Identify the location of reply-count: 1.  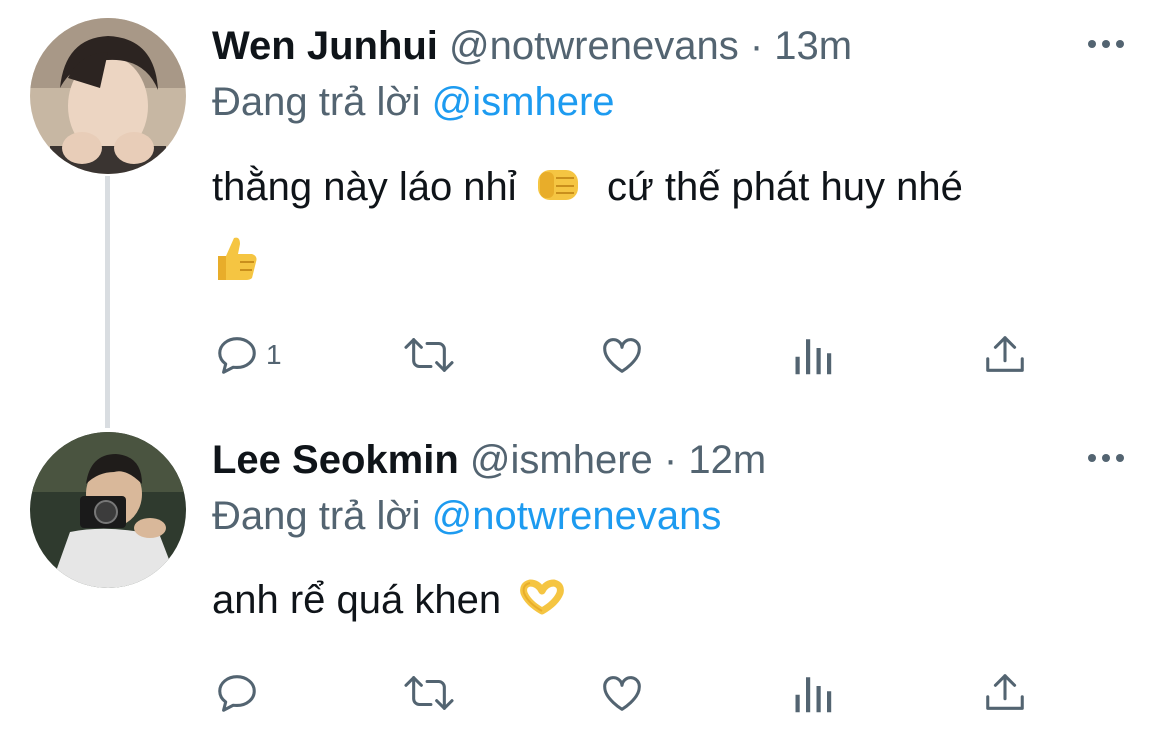
(274, 354).